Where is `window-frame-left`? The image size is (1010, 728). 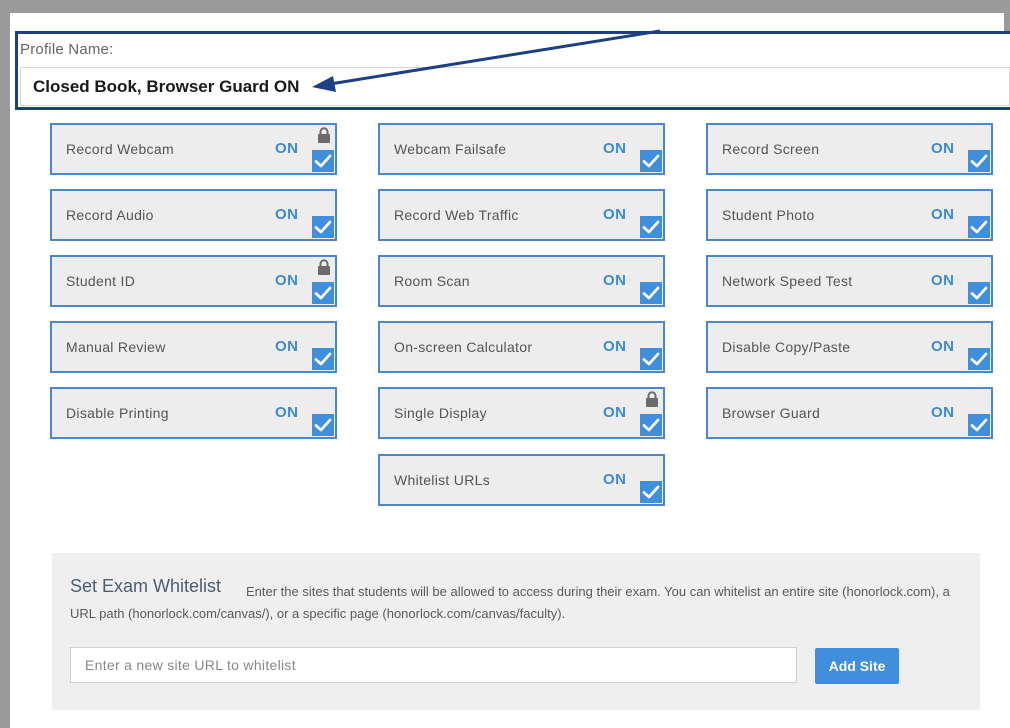
window-frame-left is located at coordinates (5, 364).